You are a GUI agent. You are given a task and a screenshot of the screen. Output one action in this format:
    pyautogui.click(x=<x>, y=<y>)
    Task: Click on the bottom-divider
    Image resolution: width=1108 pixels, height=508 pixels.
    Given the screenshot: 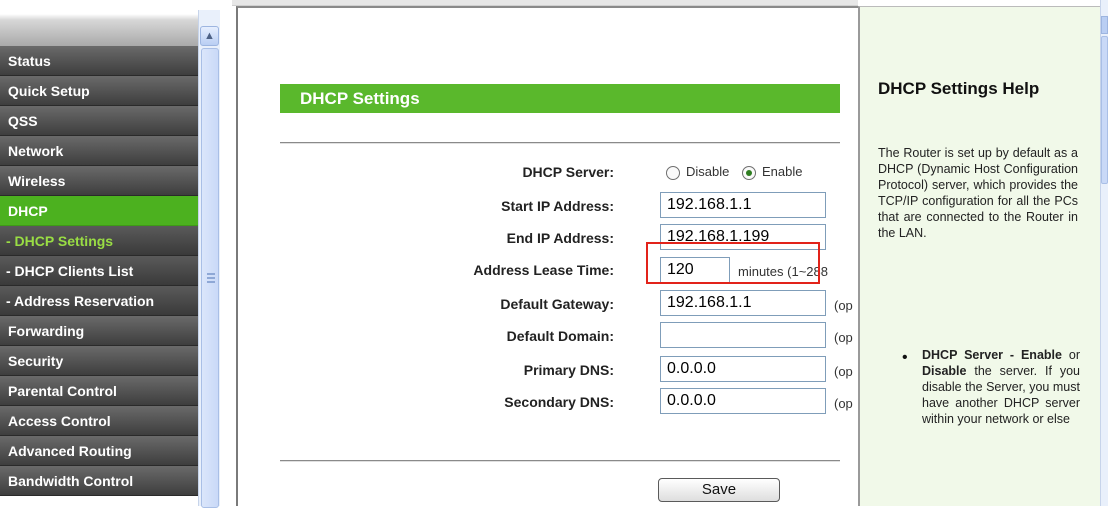 What is the action you would take?
    pyautogui.click(x=560, y=461)
    